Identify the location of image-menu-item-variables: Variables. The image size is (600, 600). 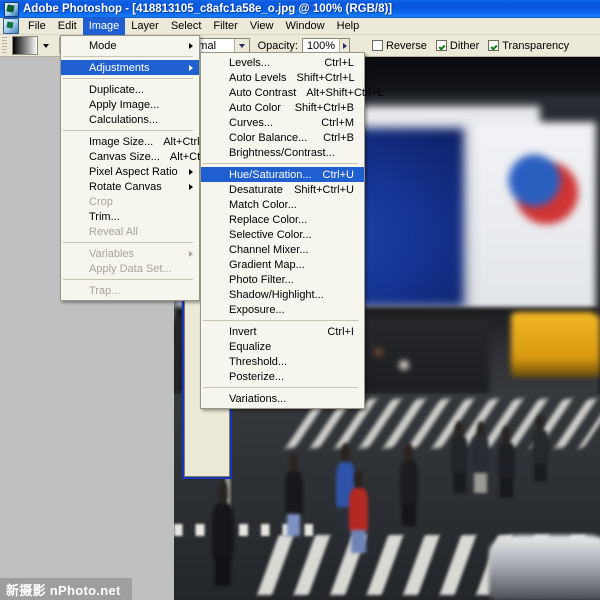
(130, 253).